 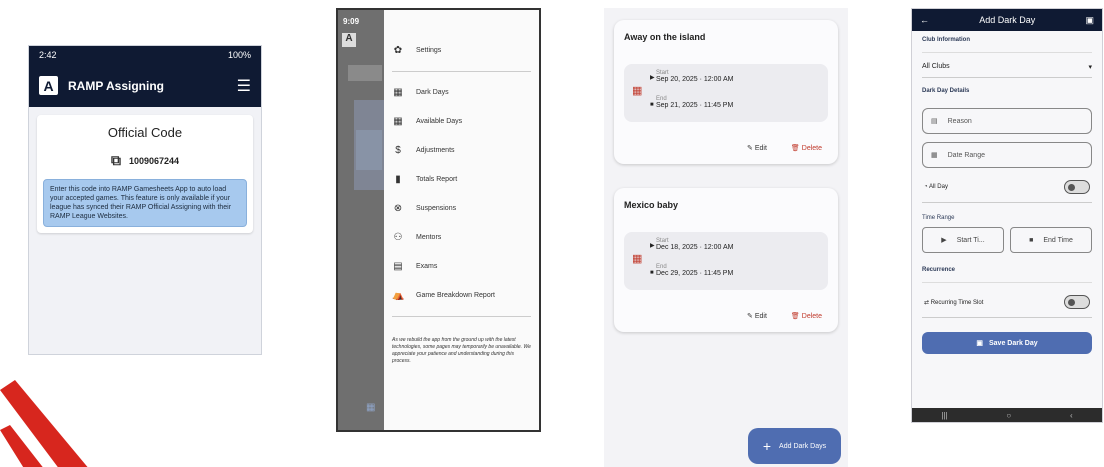 What do you see at coordinates (398, 295) in the screenshot?
I see `report-icon: ⛺` at bounding box center [398, 295].